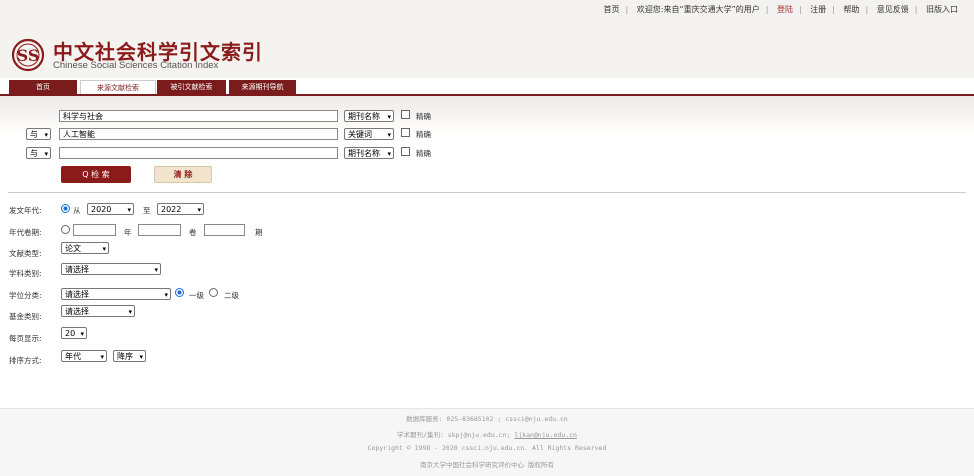 The image size is (974, 476). Describe the element at coordinates (785, 9) in the screenshot. I see `login-link: 登陆` at that location.